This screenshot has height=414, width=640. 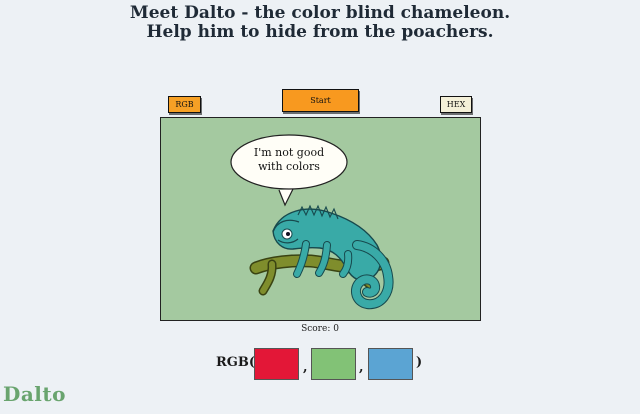 I want to click on scene-svg: I'm not good with colors, so click(x=312, y=222).